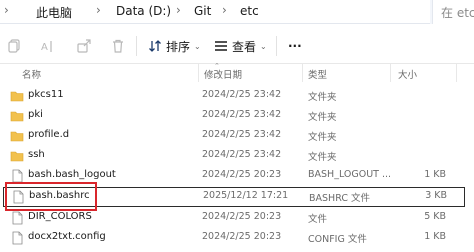 The height and width of the screenshot is (252, 474). Describe the element at coordinates (36, 154) in the screenshot. I see `file-name: ssh` at that location.